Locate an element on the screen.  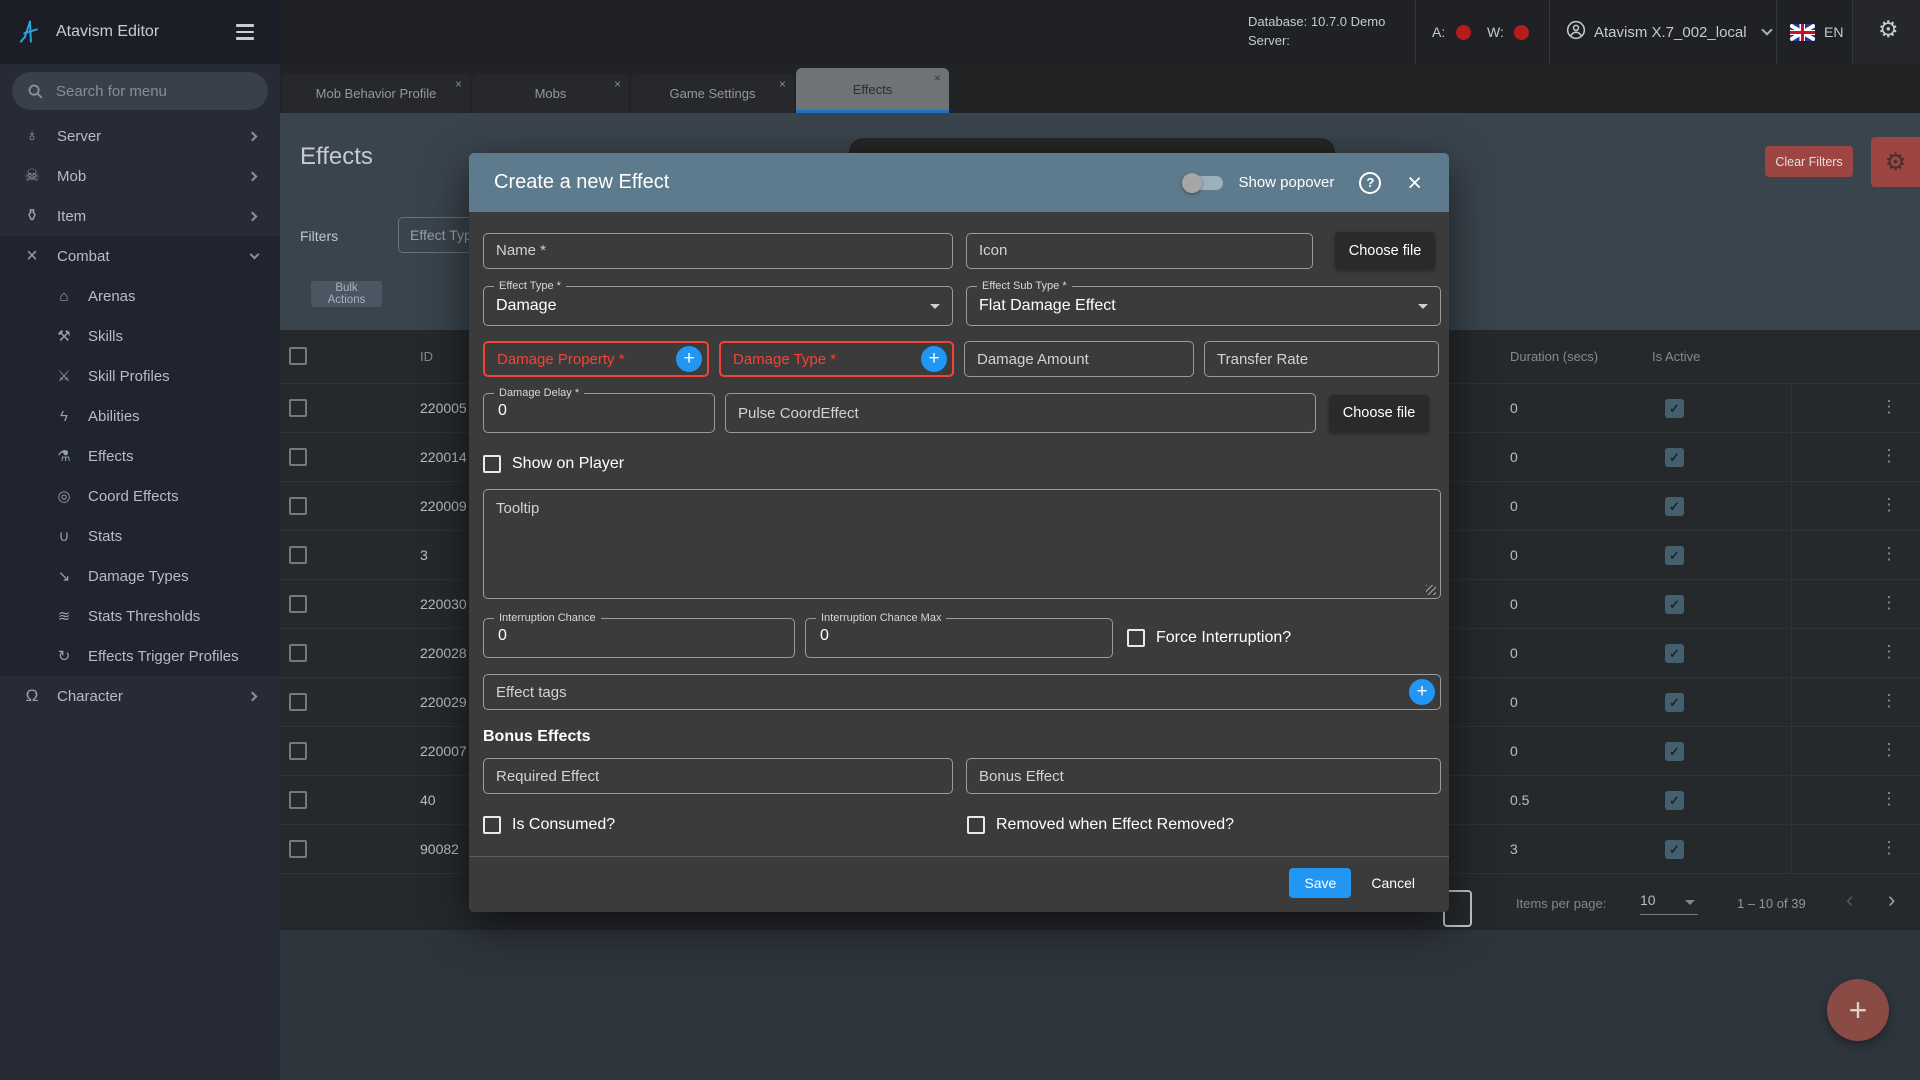
sidebar-item-stats-thresholds: ≋ Stats Thresholds is located at coordinates (140, 616).